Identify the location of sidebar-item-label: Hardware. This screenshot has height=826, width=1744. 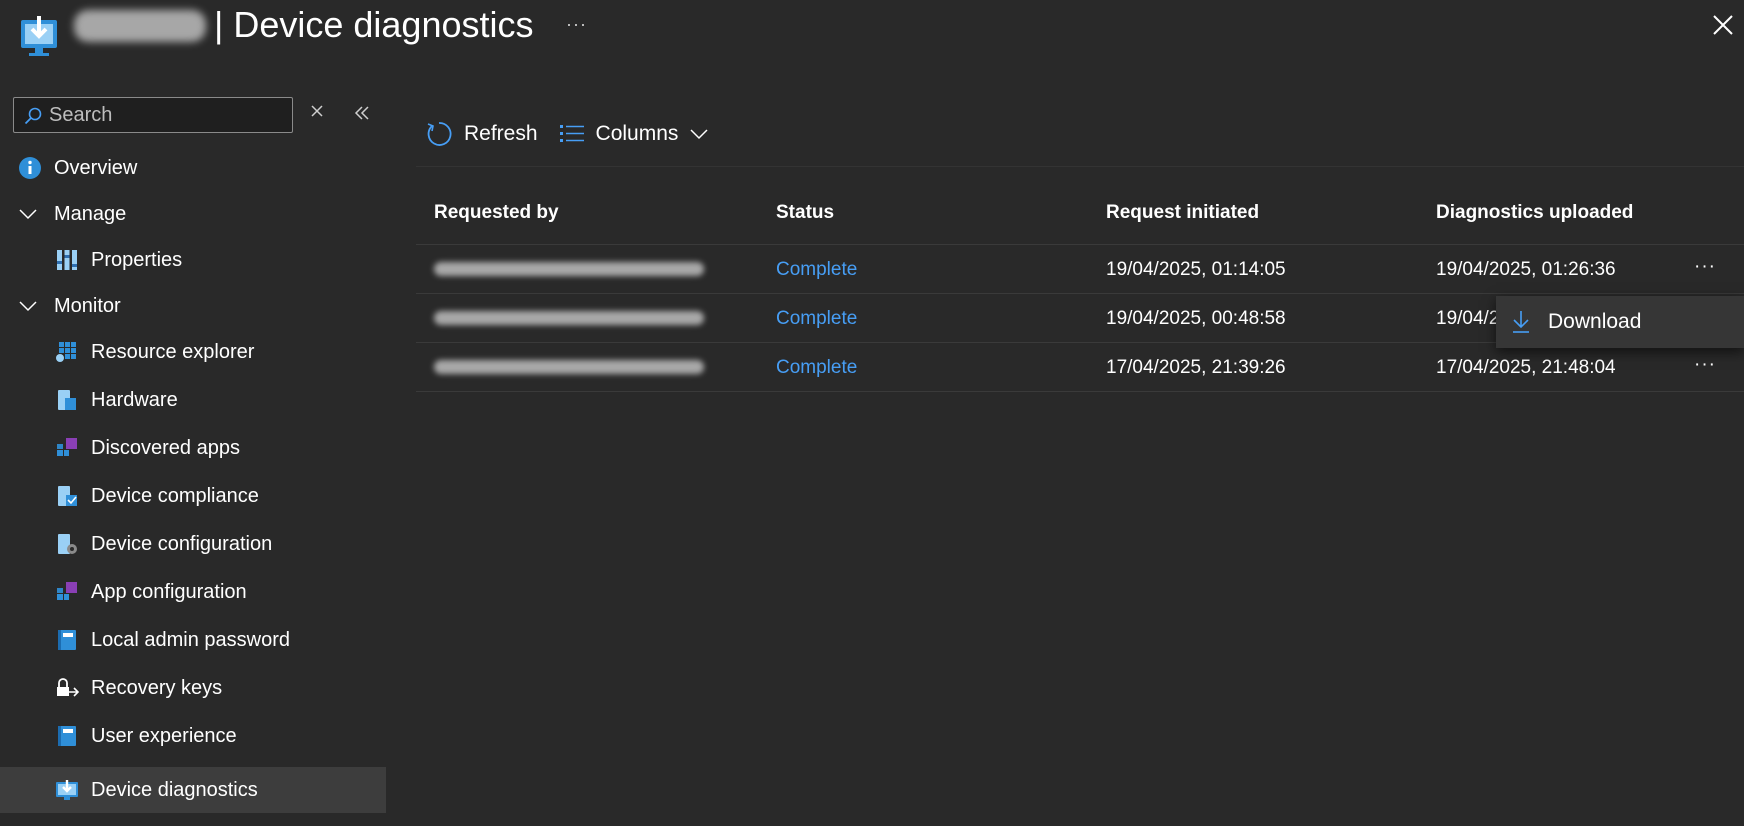
(134, 399).